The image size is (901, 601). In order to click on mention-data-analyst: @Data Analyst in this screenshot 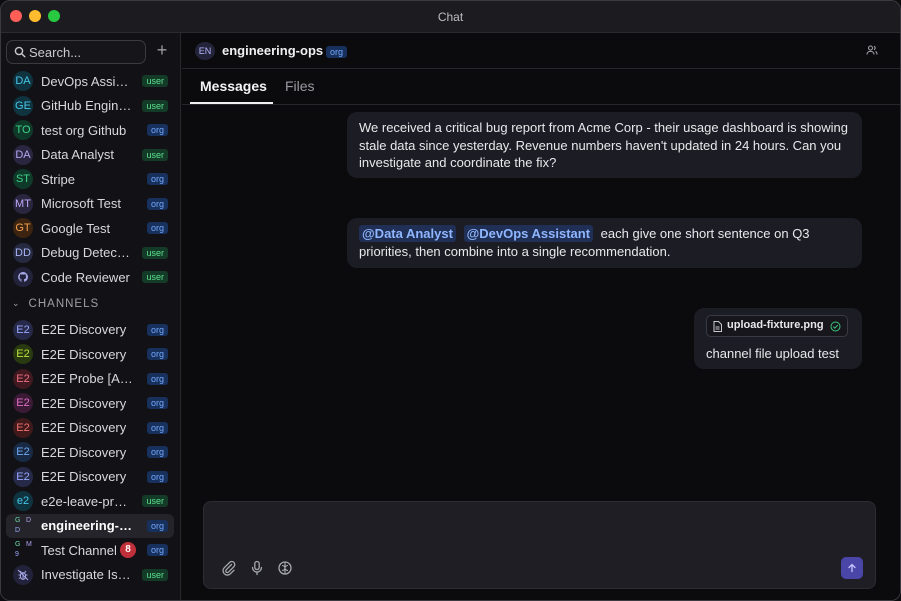, I will do `click(407, 233)`.